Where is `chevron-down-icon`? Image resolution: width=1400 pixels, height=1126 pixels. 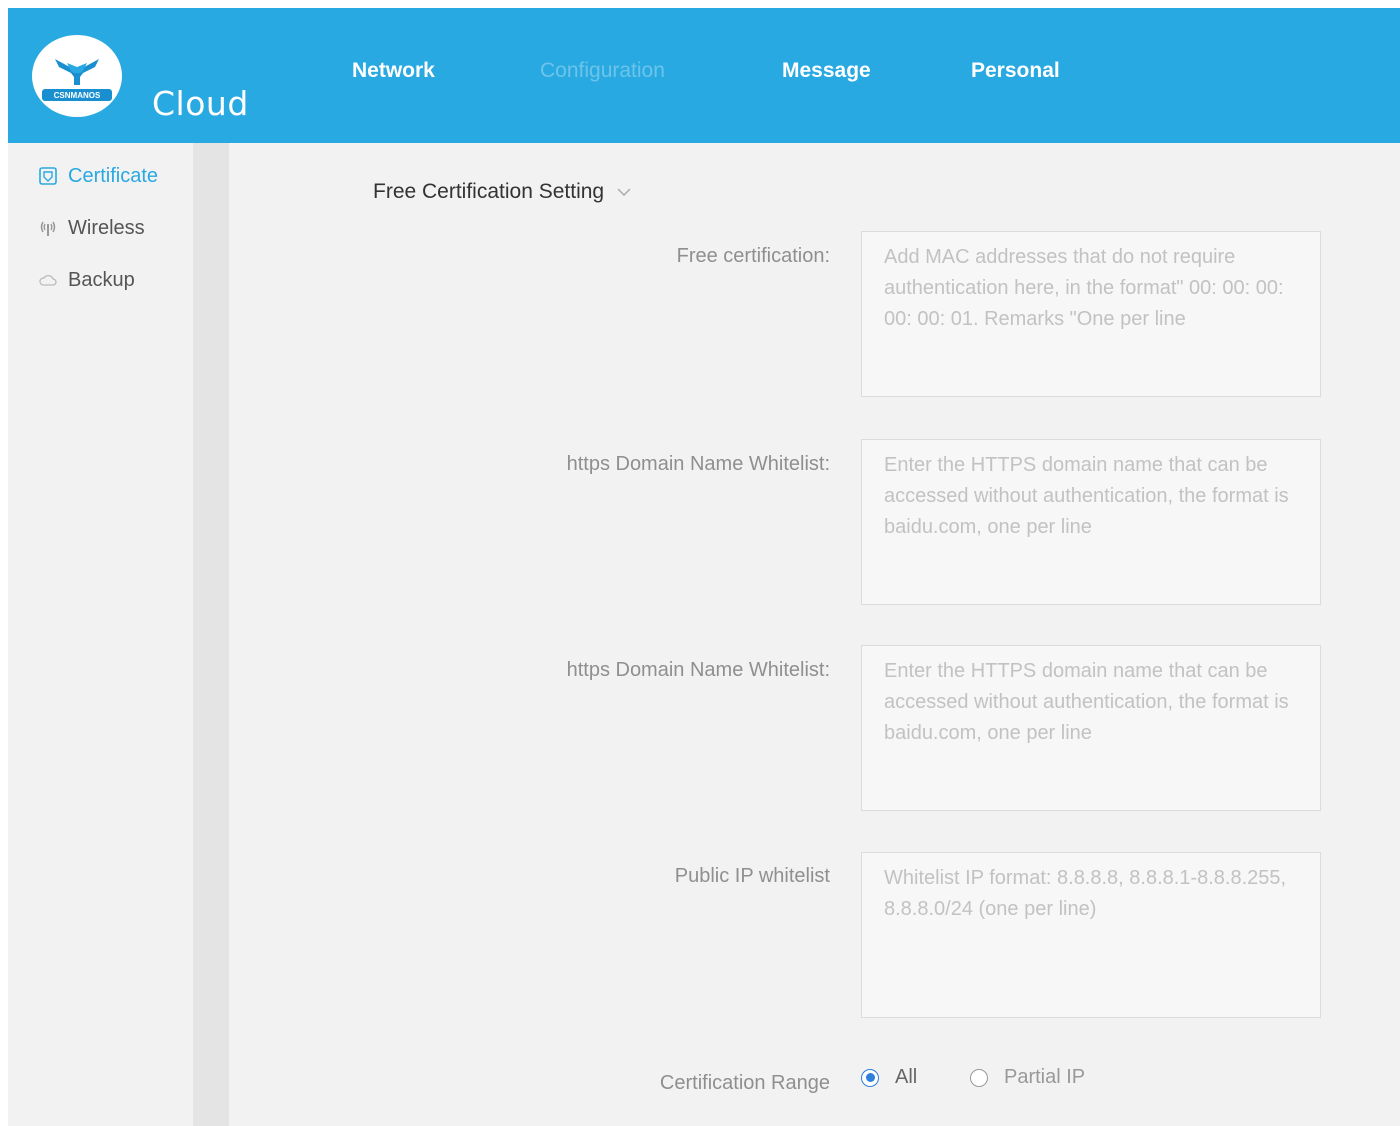 chevron-down-icon is located at coordinates (624, 192).